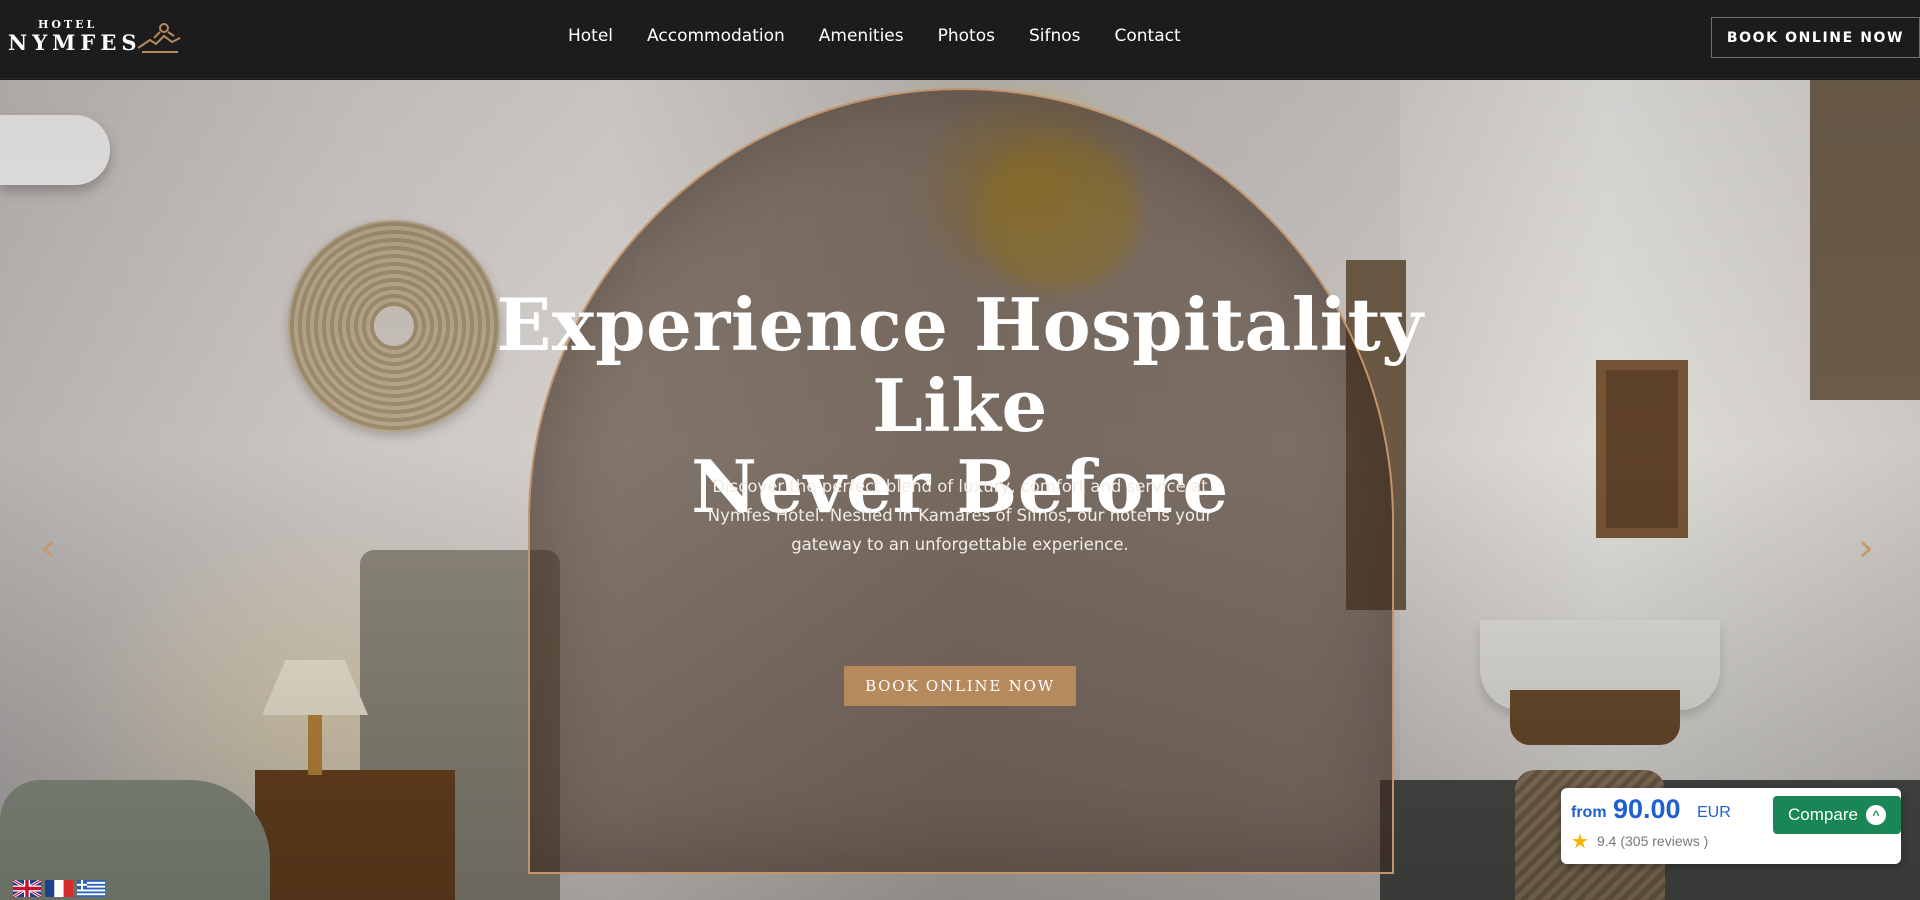 This screenshot has width=1920, height=900. Describe the element at coordinates (48, 548) in the screenshot. I see `chevron-left-icon: ‹` at that location.